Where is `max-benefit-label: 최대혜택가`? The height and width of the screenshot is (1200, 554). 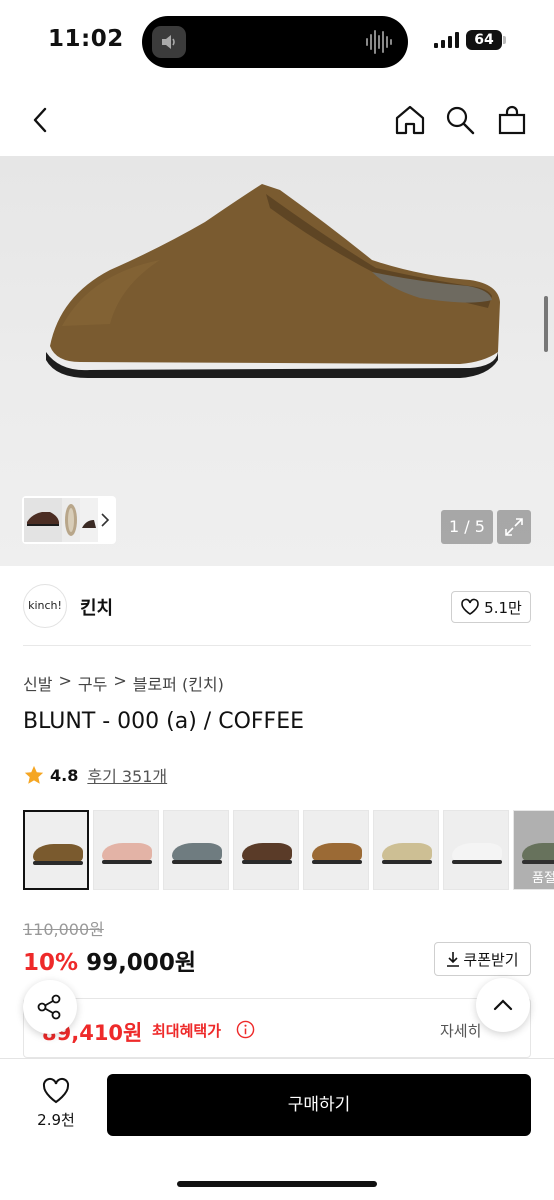
max-benefit-label: 최대혜택가 is located at coordinates (187, 1031).